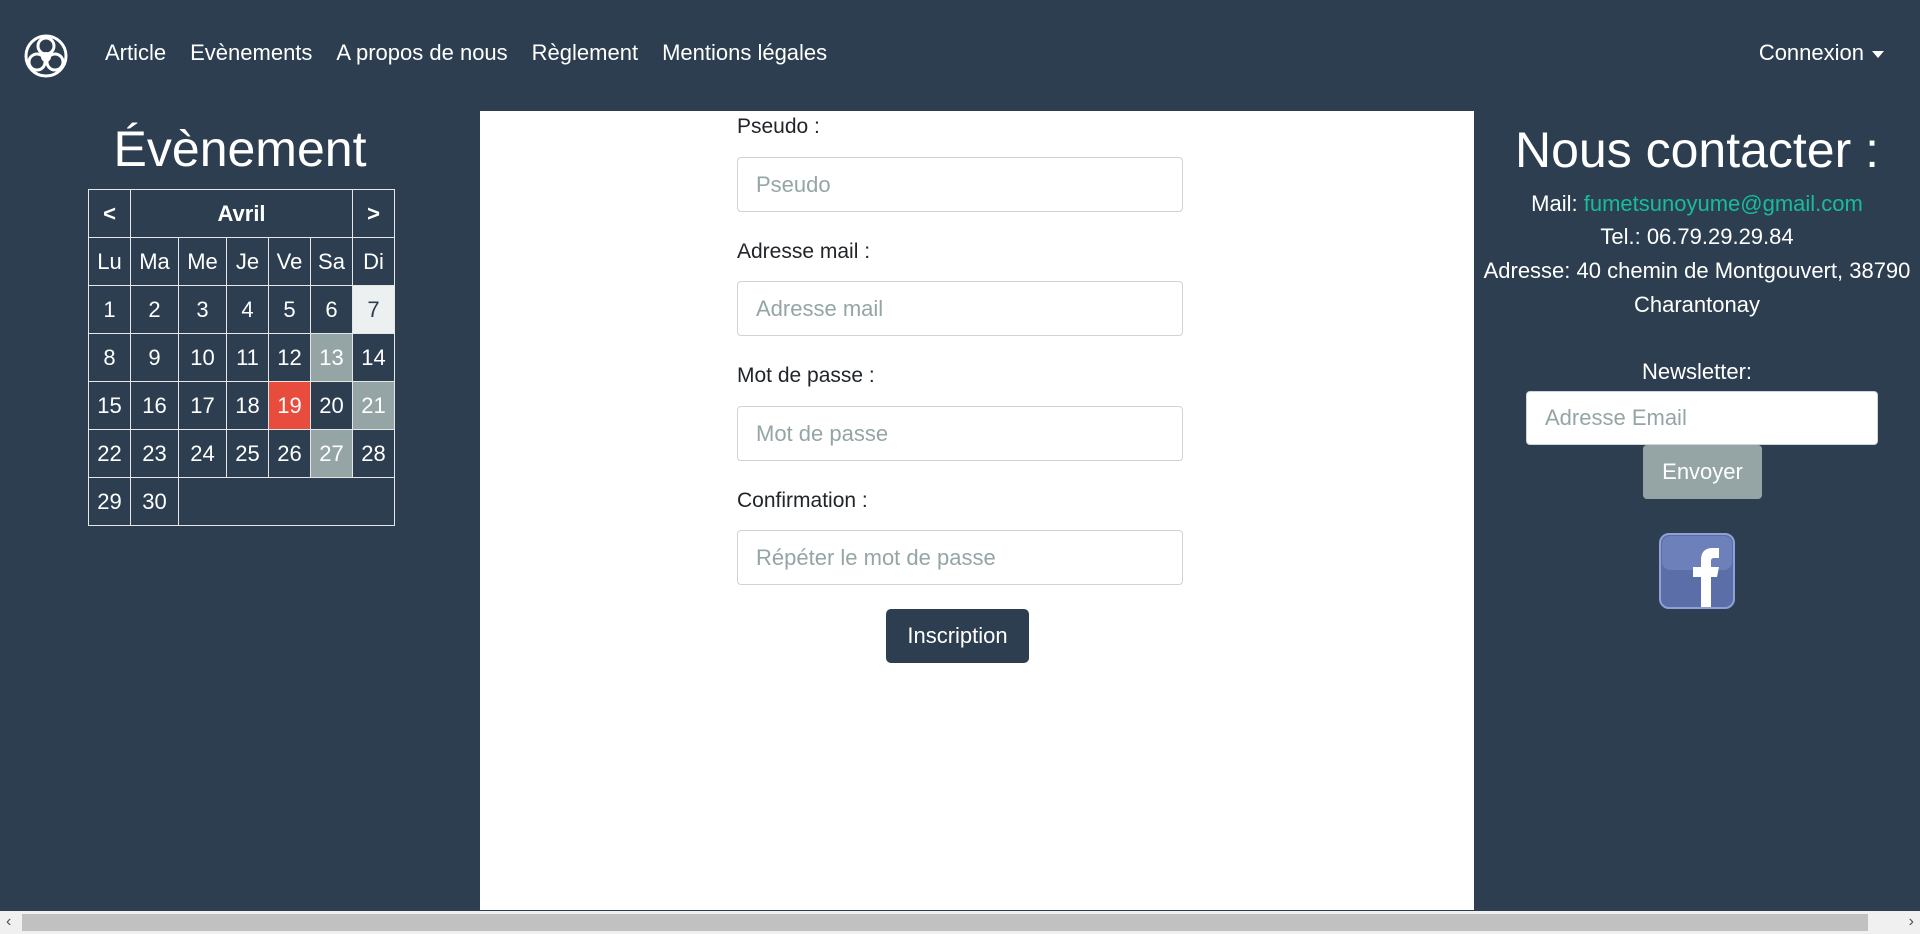 This screenshot has width=1920, height=934. Describe the element at coordinates (109, 357) in the screenshot. I see `calendar-day: 8` at that location.